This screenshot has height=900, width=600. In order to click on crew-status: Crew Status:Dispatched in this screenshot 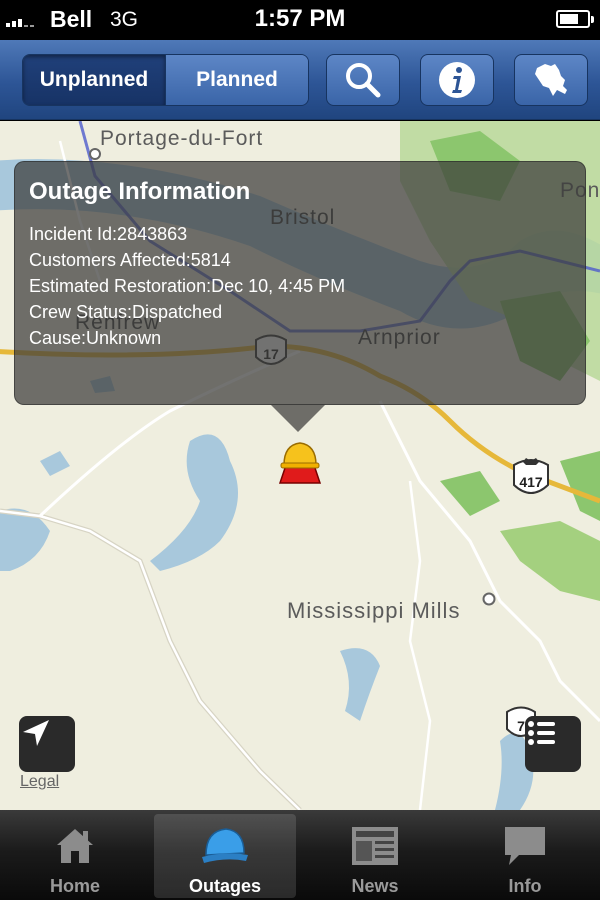, I will do `click(126, 312)`.